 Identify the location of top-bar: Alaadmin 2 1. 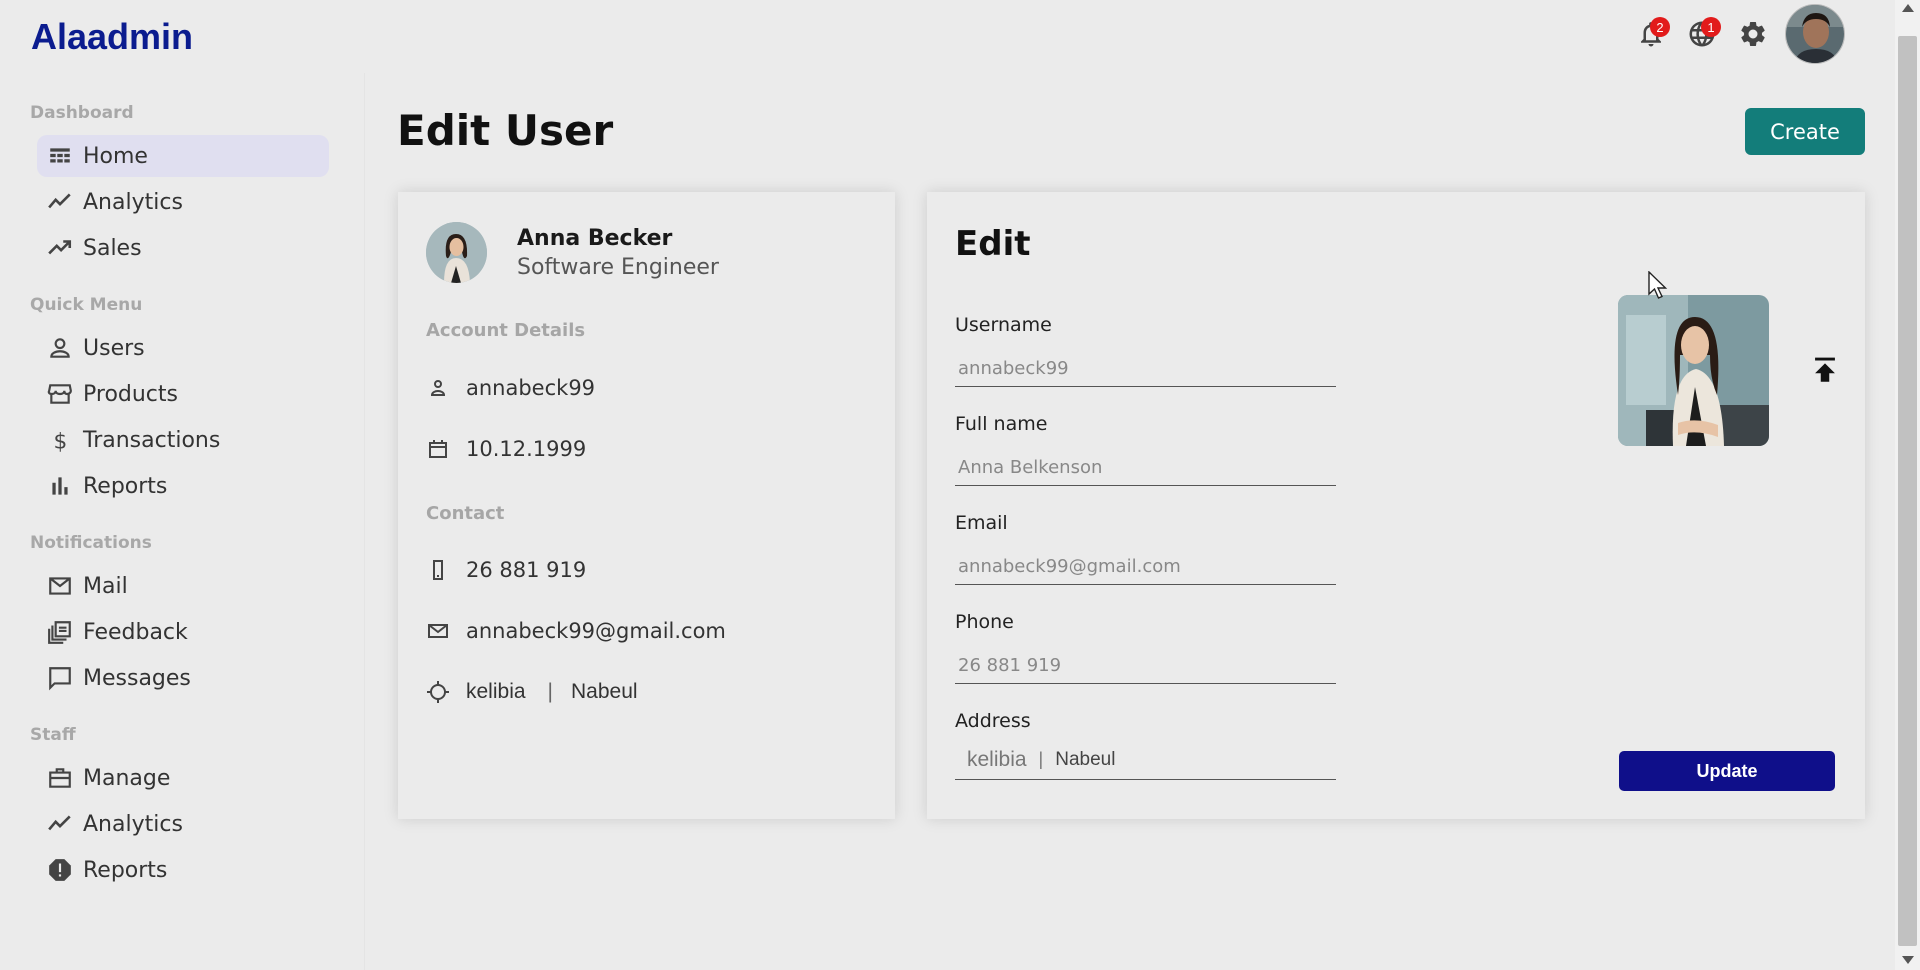
(947, 36).